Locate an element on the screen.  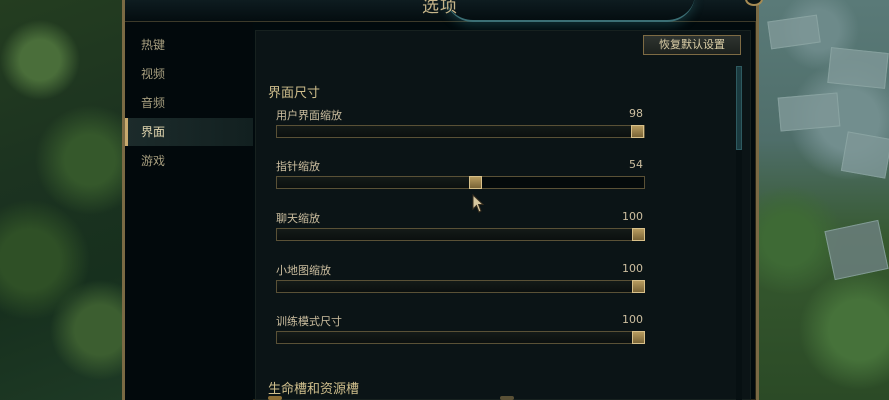
title-glow is located at coordinates (570, 11).